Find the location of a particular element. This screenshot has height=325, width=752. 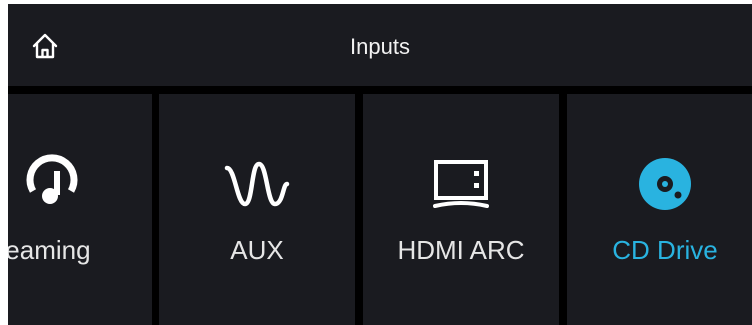

input-label-streaming: treaming is located at coordinates (49, 250).